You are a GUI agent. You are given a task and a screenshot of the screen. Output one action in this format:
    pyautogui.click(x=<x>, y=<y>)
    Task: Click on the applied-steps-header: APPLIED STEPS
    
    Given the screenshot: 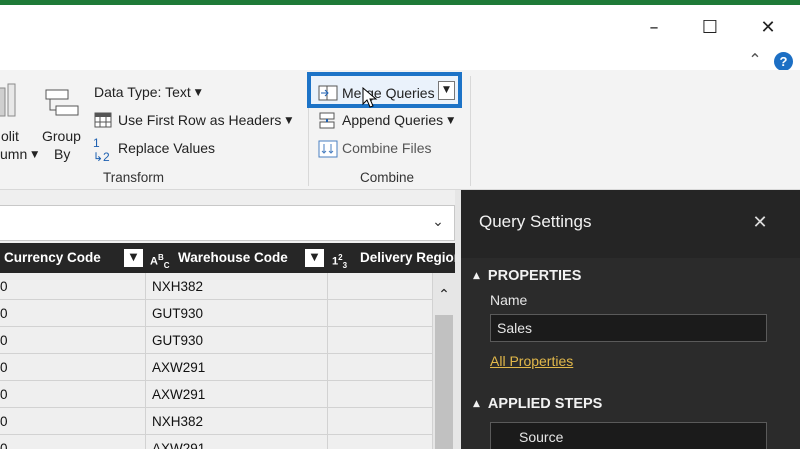 What is the action you would take?
    pyautogui.click(x=545, y=404)
    